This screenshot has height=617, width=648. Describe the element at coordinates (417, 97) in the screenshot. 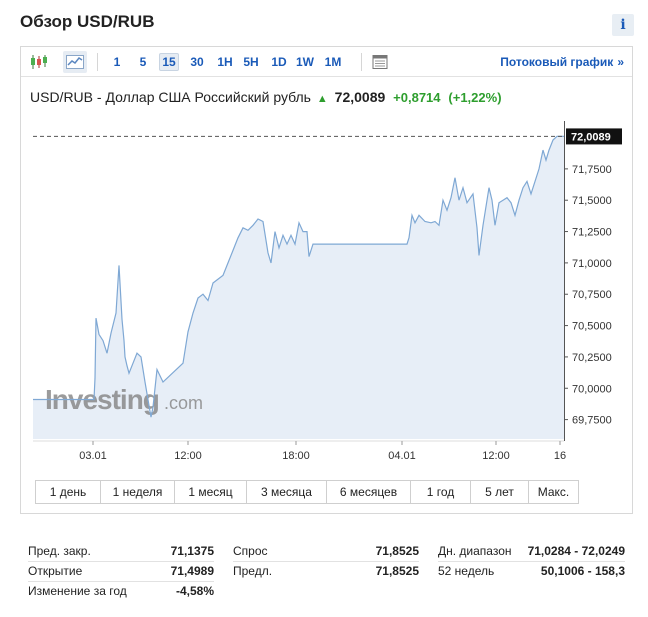

I see `price-change: +0,8714` at that location.